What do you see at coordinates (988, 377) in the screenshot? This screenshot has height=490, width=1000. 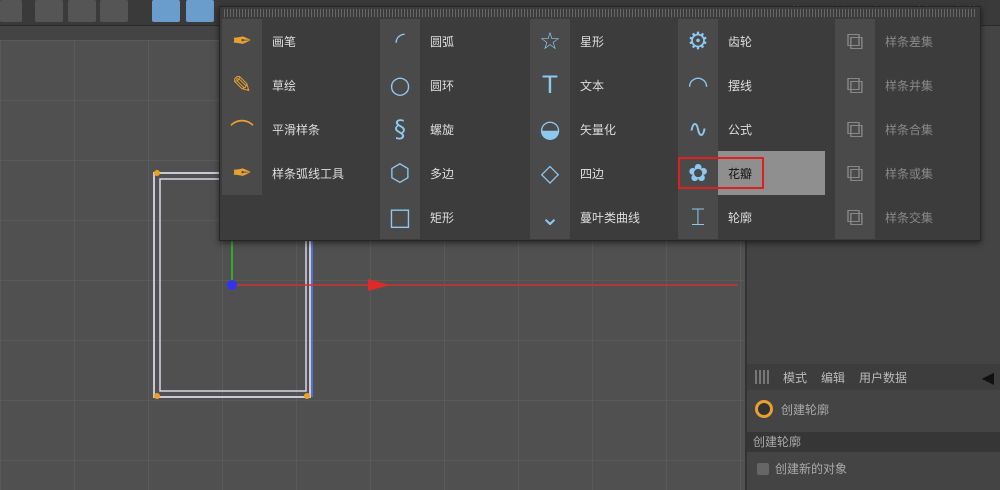 I see `back-arrow-icon: ◀` at bounding box center [988, 377].